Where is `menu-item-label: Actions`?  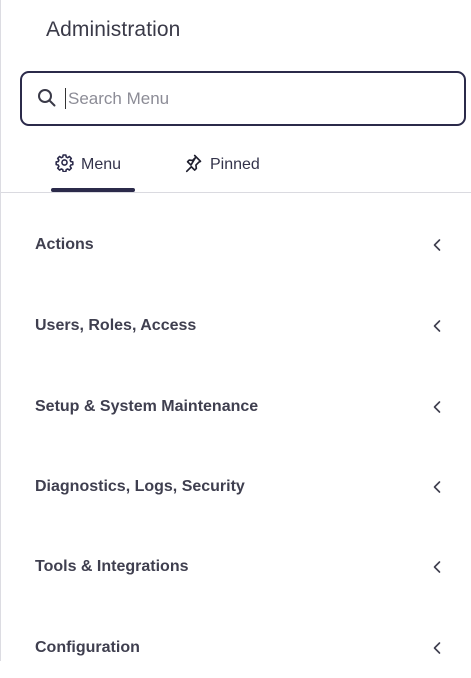 menu-item-label: Actions is located at coordinates (64, 244).